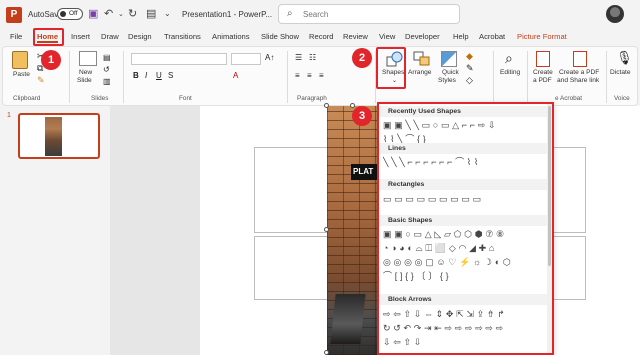  Describe the element at coordinates (420, 72) in the screenshot. I see `arrange-label: Arrange` at that location.